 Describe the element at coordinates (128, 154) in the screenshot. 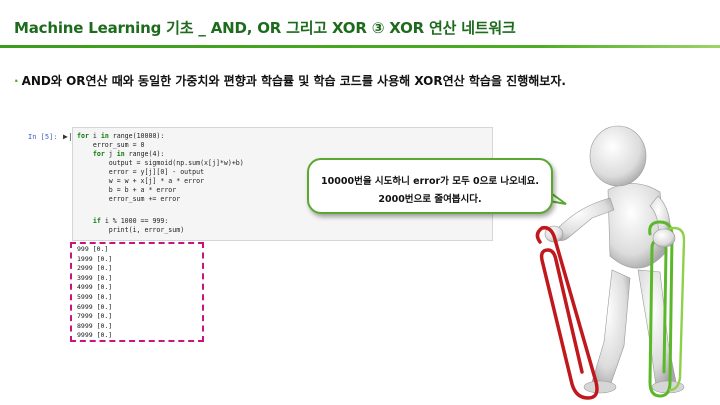

I see `code-line: for j in range(4):` at that location.